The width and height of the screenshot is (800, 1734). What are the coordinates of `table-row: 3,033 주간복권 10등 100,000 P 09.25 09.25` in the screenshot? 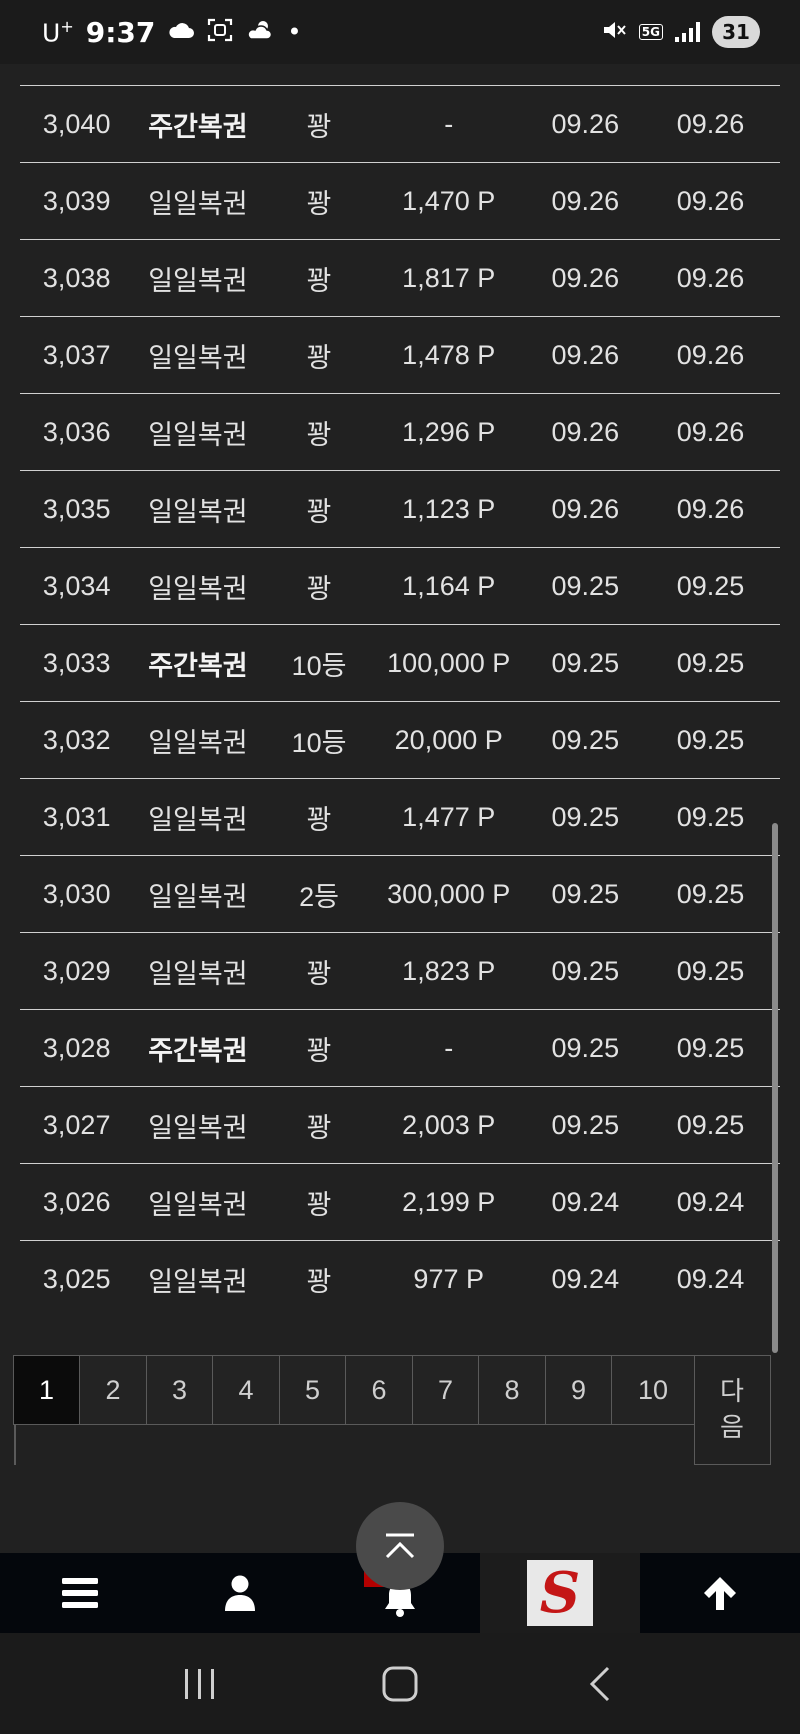 It's located at (400, 663).